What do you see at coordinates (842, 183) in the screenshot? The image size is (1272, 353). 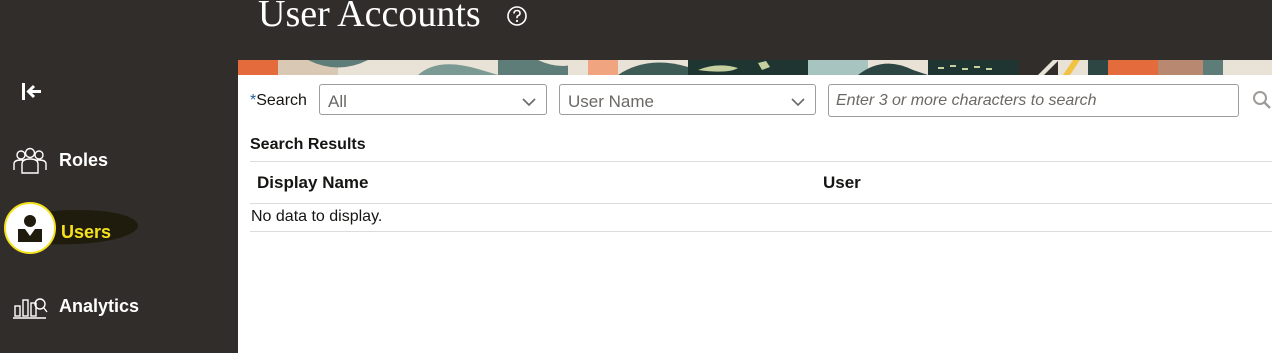 I see `column-header-user: User` at bounding box center [842, 183].